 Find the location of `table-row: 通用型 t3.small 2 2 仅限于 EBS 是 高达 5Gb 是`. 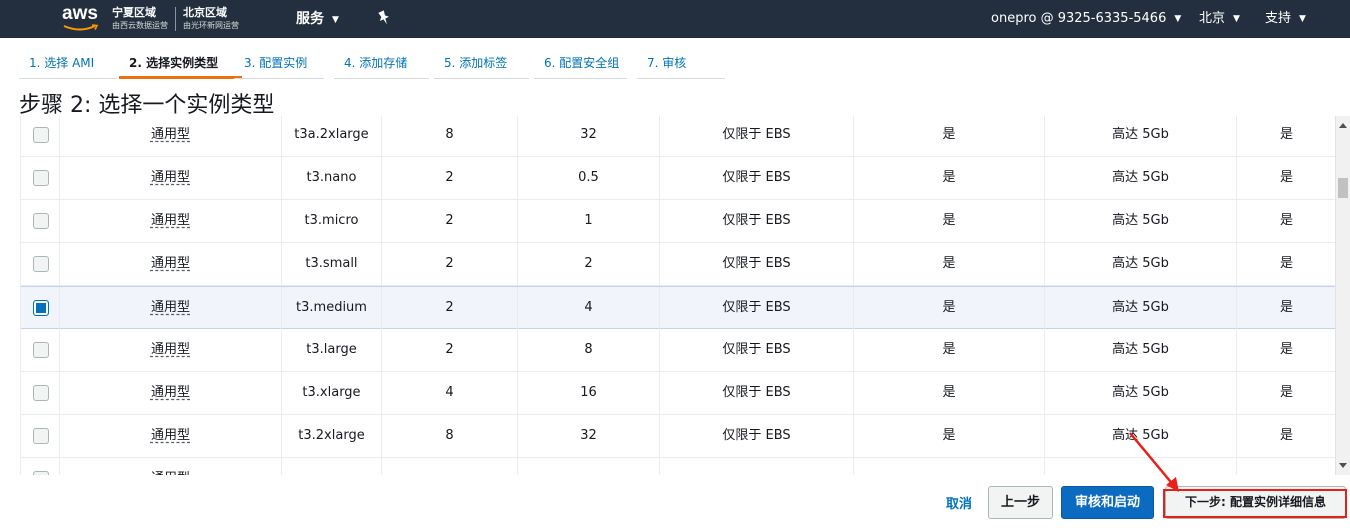

table-row: 通用型 t3.small 2 2 仅限于 EBS 是 高达 5Gb 是 is located at coordinates (678, 264).